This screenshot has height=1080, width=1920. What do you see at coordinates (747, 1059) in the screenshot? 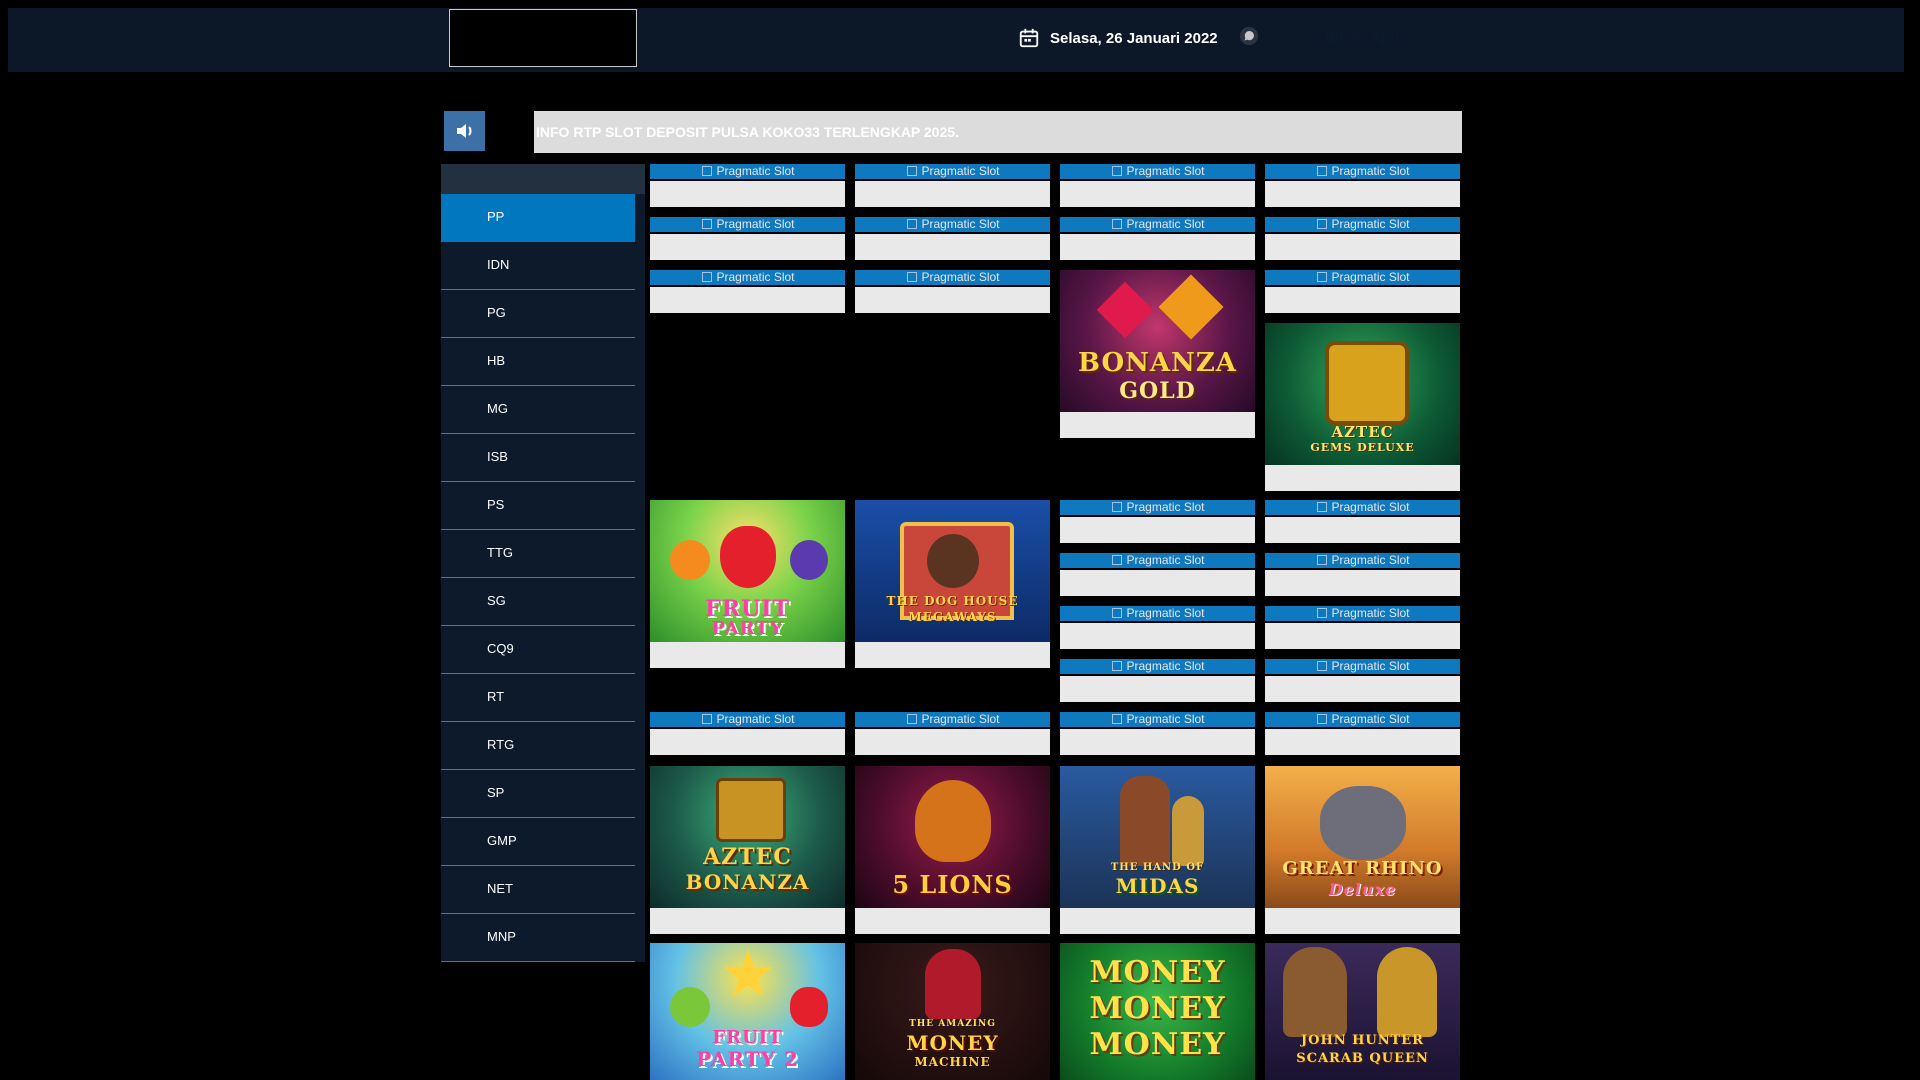
I see `game-title-art: PARTY 2` at bounding box center [747, 1059].